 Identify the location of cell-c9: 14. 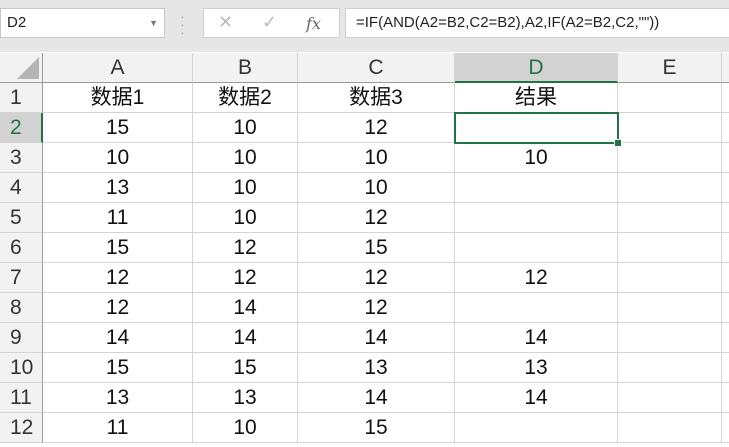
(376, 338).